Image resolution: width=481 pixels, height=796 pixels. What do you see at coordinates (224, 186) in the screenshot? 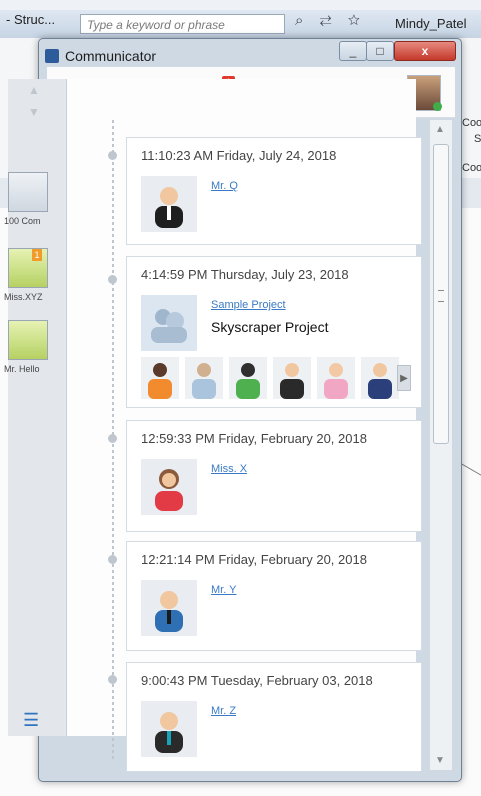
I see `card-name-link: Mr. Q` at bounding box center [224, 186].